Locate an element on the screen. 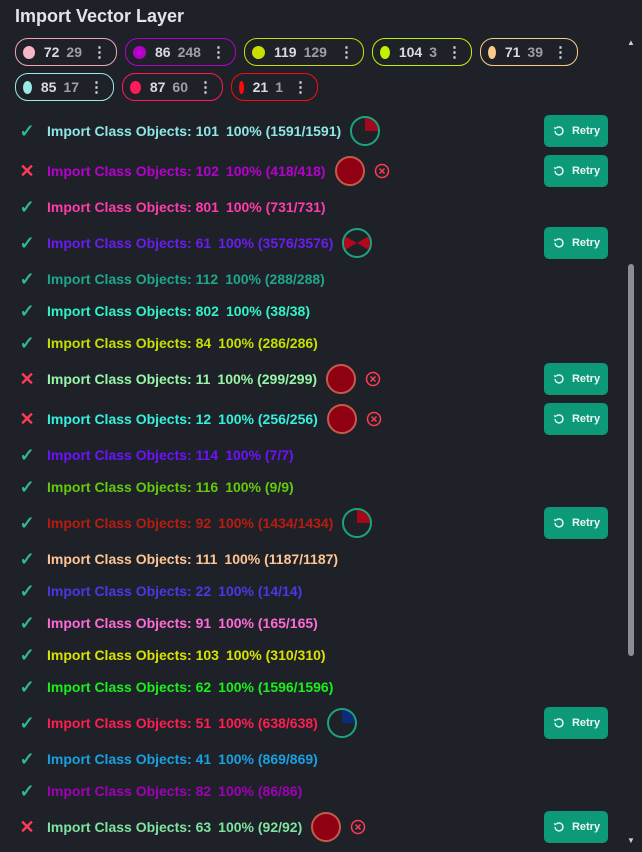 The image size is (642, 852). scroll-down-arrow-icon: ▼ is located at coordinates (631, 841).